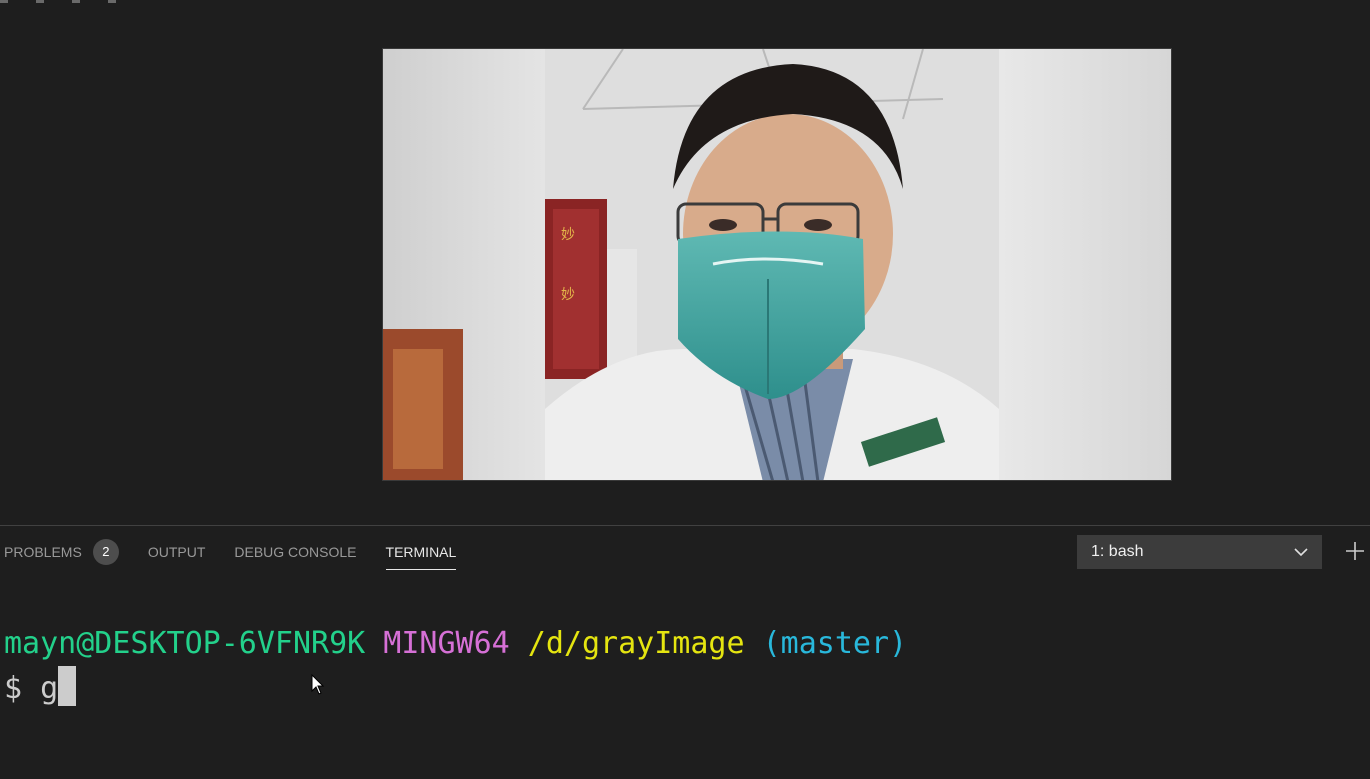 The width and height of the screenshot is (1370, 779). Describe the element at coordinates (49, 688) in the screenshot. I see `typed-command: g` at that location.